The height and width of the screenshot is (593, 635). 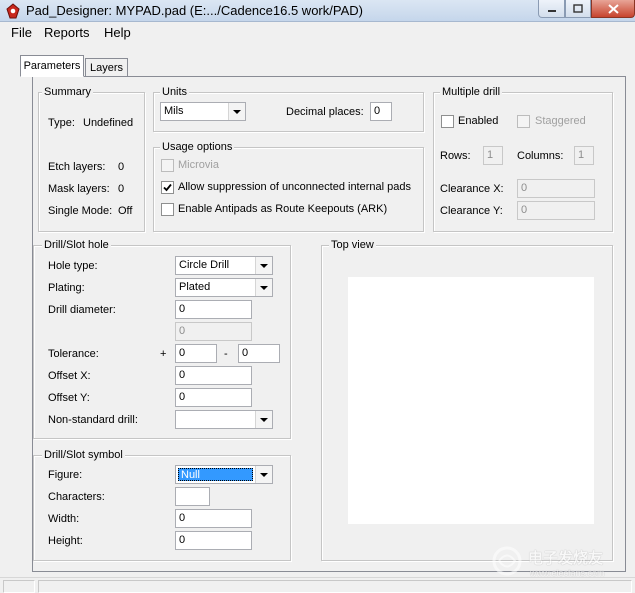 I want to click on hole-type-select: Circle Drill, so click(x=224, y=265).